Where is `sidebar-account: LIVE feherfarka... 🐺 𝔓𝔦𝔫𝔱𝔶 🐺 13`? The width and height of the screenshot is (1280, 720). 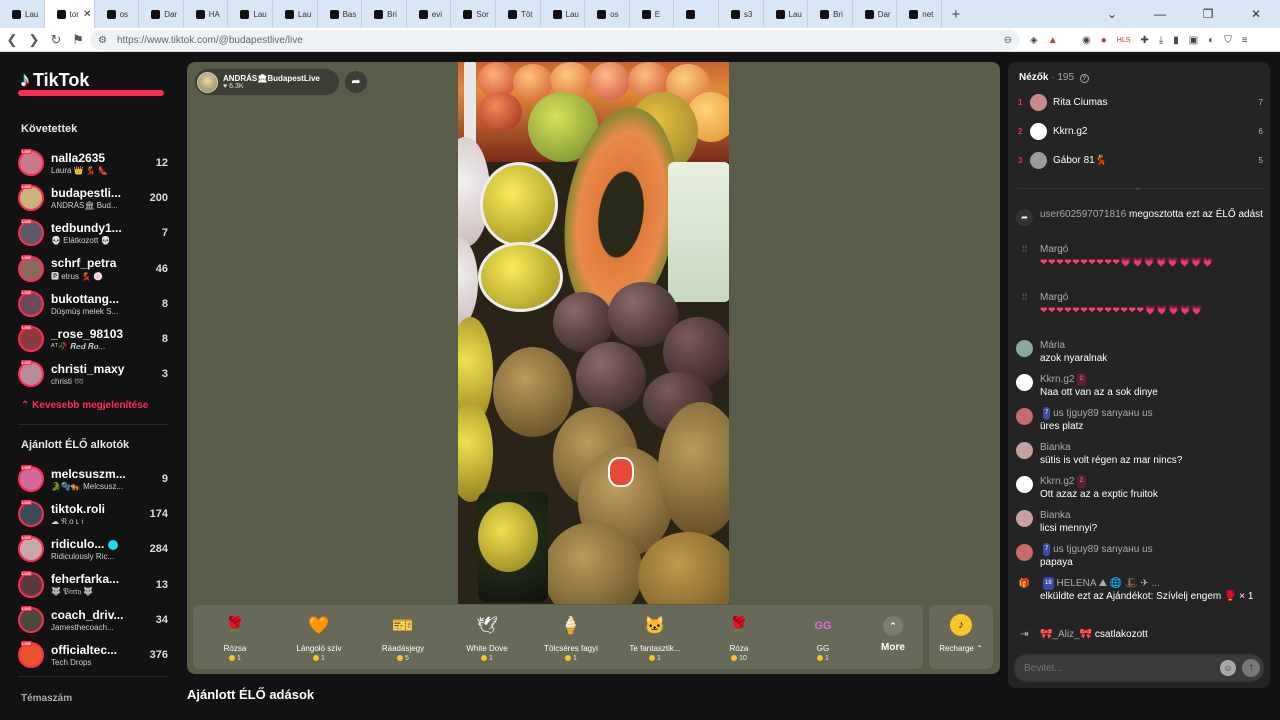 sidebar-account: LIVE feherfarka... 🐺 𝔓𝔦𝔫𝔱𝔶 🐺 13 is located at coordinates (93, 585).